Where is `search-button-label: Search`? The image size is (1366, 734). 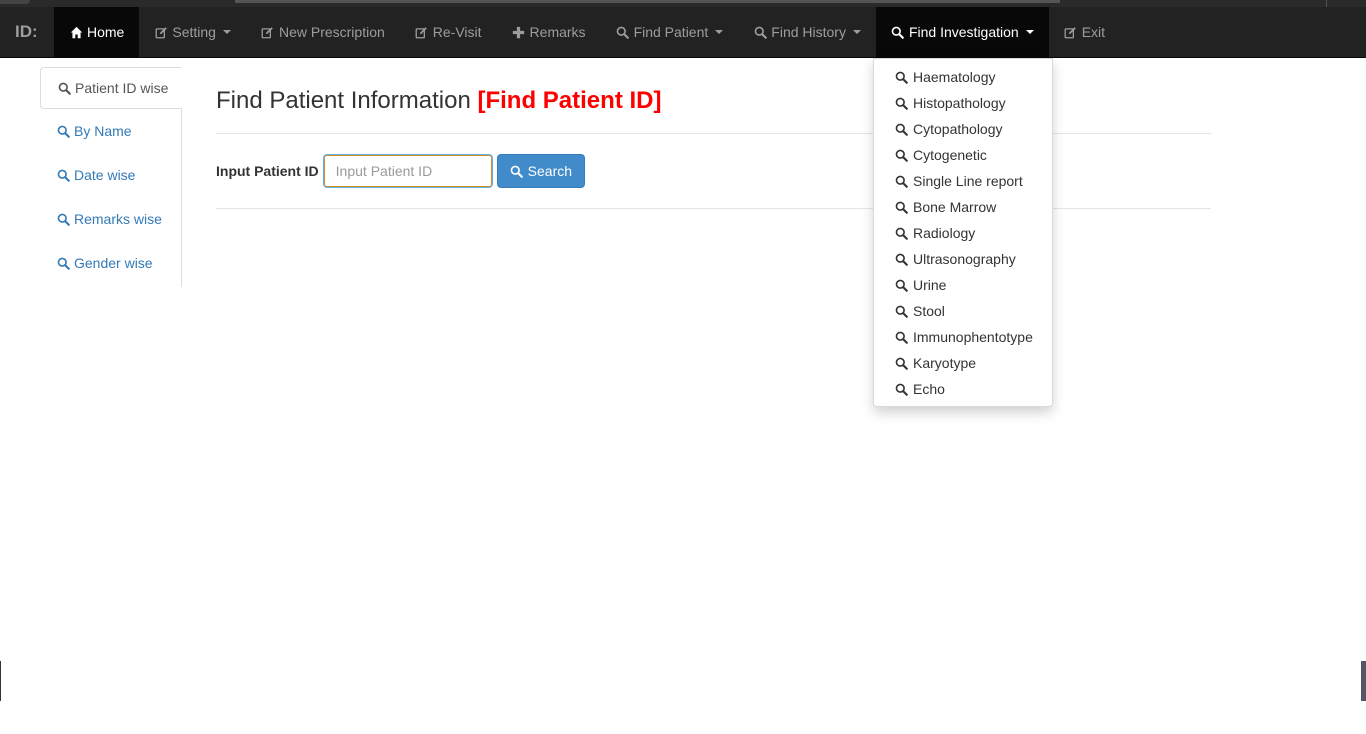
search-button-label: Search is located at coordinates (550, 171).